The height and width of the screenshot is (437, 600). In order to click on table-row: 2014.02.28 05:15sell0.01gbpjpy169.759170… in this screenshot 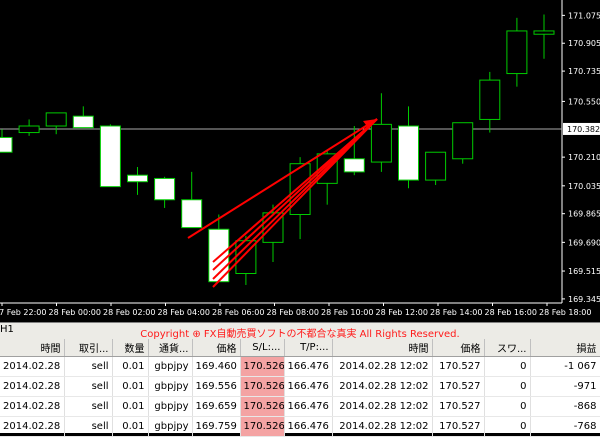, I will do `click(300, 426)`.